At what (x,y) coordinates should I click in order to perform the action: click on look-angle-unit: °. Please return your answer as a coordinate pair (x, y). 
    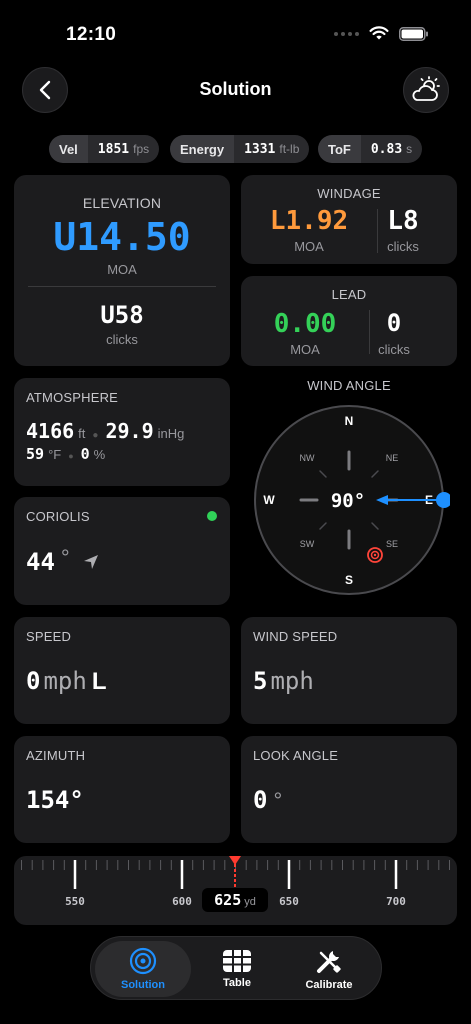
    Looking at the image, I should click on (278, 800).